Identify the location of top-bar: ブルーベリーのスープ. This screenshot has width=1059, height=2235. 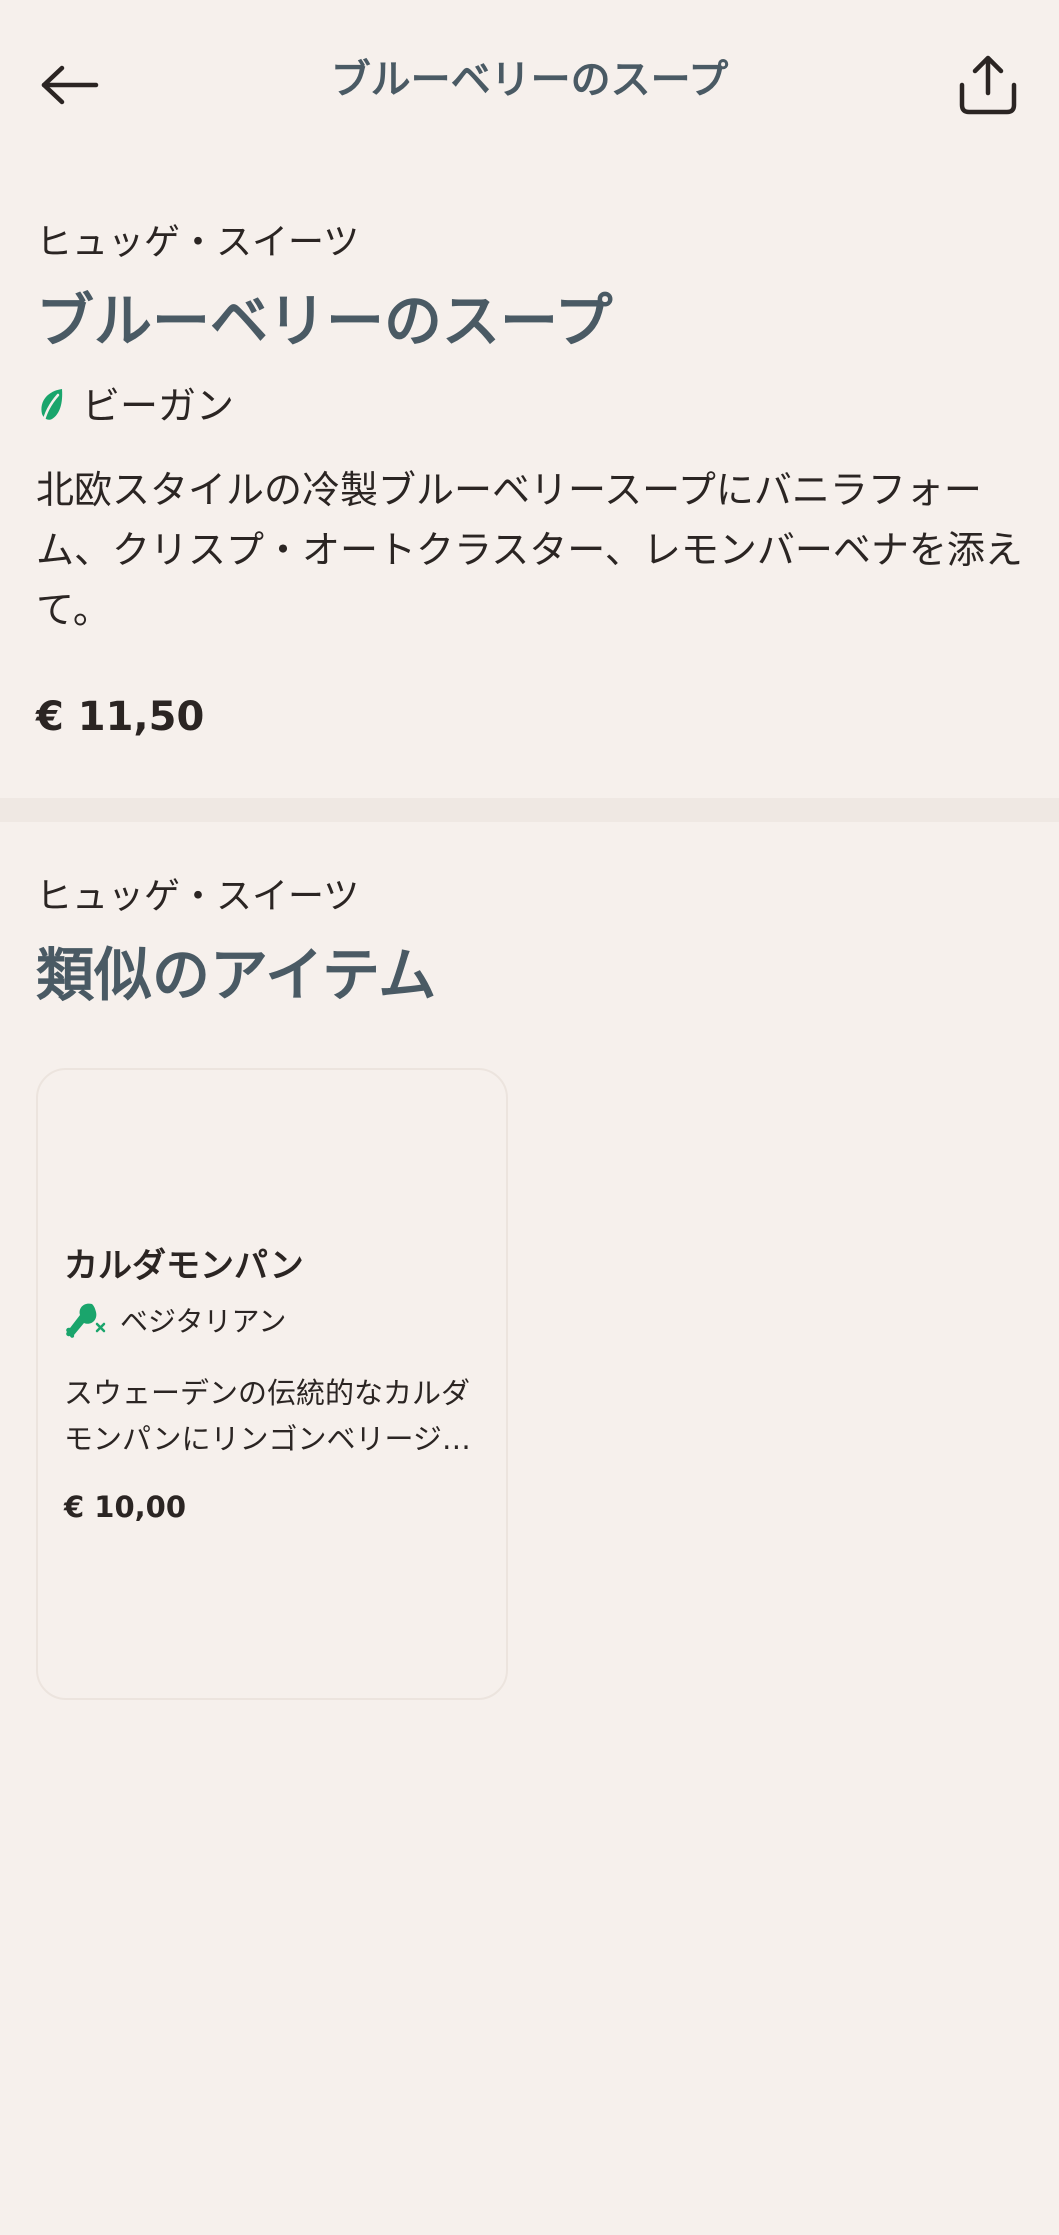
(529, 84).